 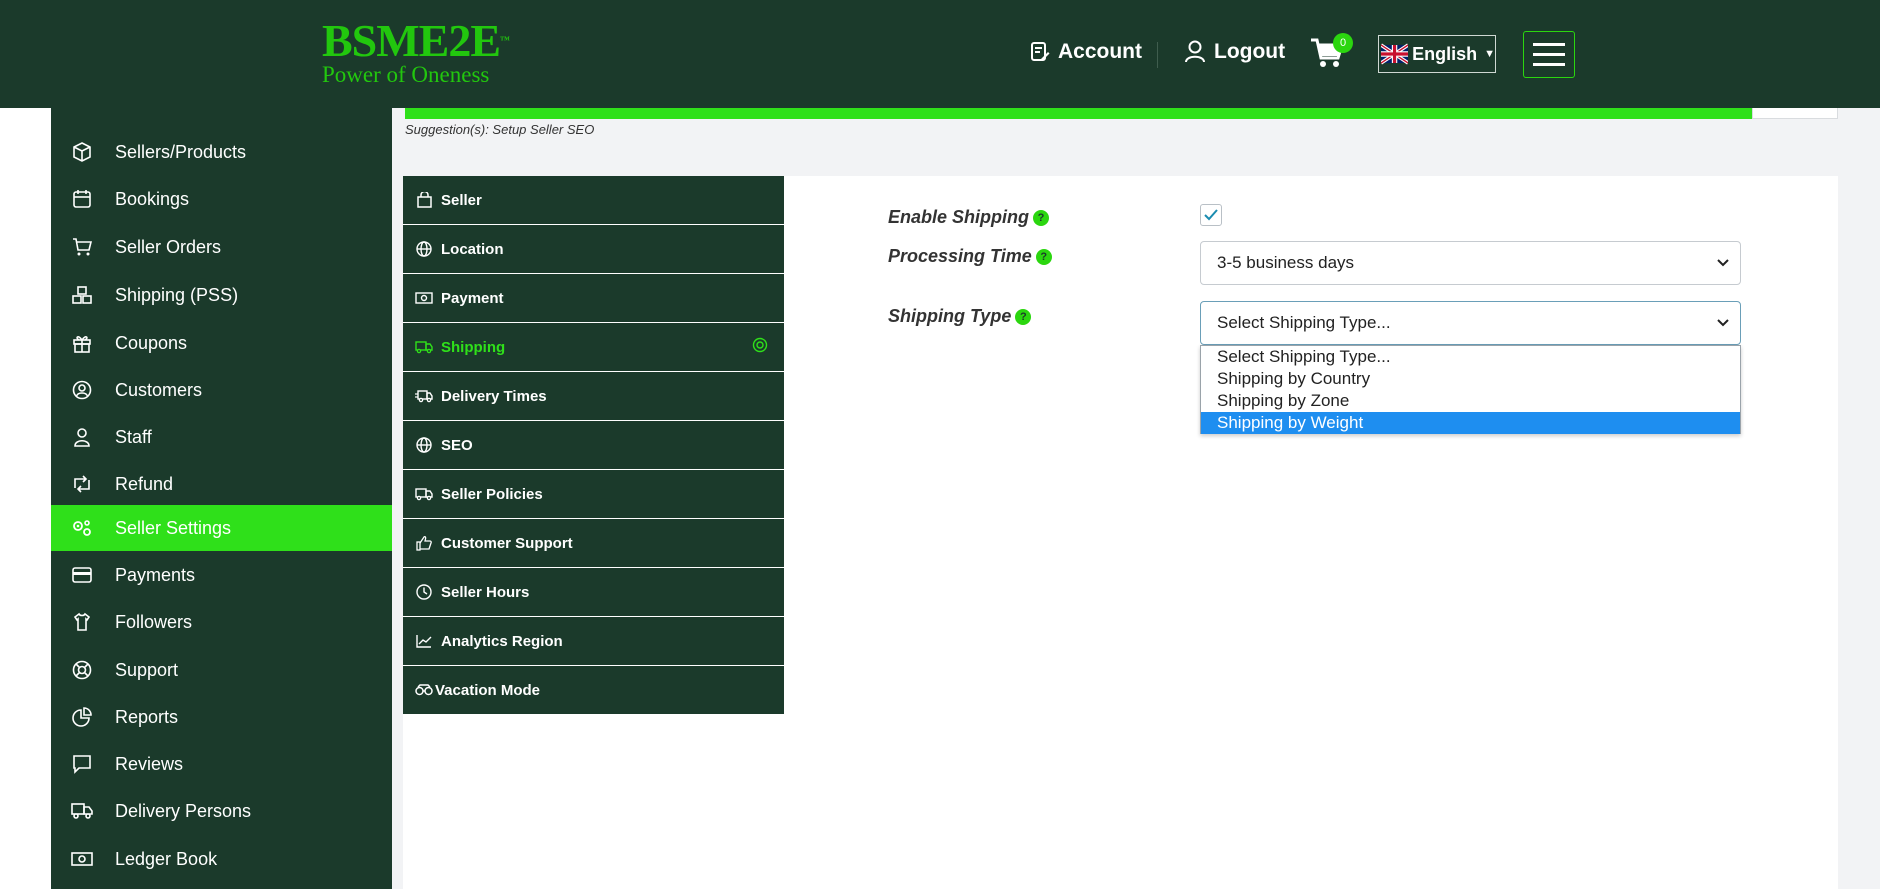 What do you see at coordinates (1470, 379) in the screenshot?
I see `shipping-type-option: Shipping by Country` at bounding box center [1470, 379].